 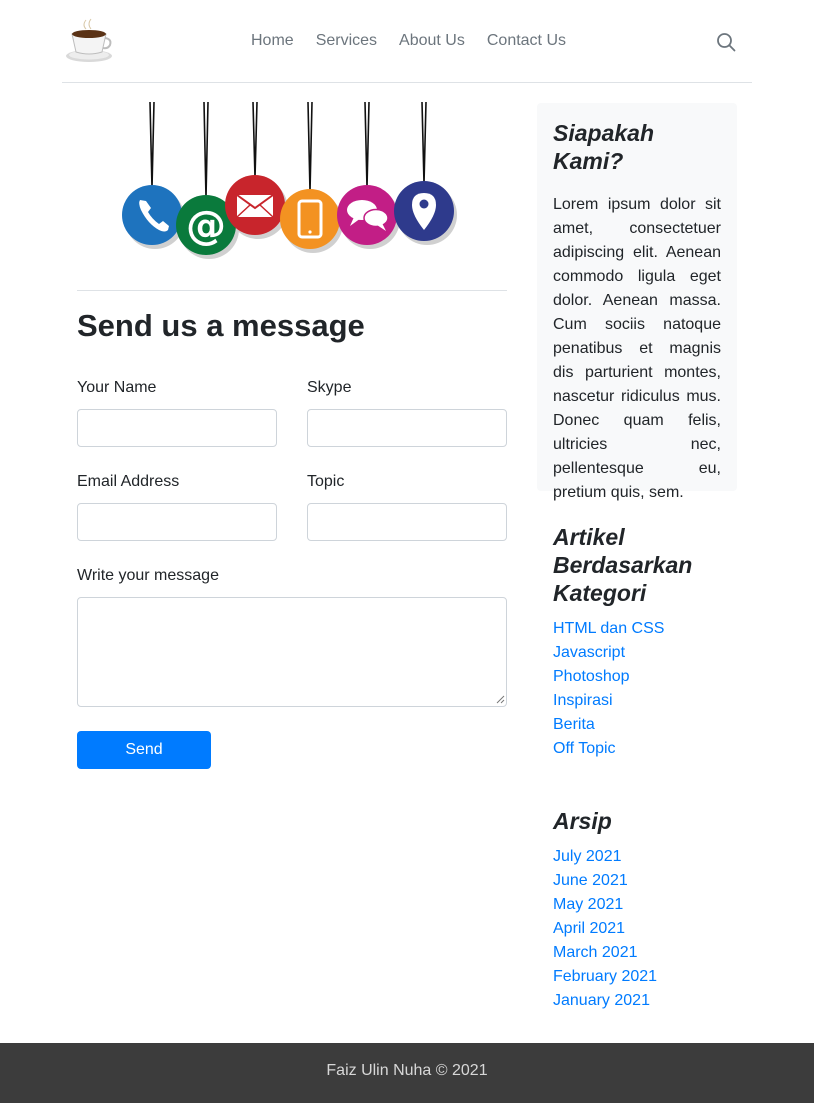 I want to click on email-address-label: Email Address, so click(x=128, y=481).